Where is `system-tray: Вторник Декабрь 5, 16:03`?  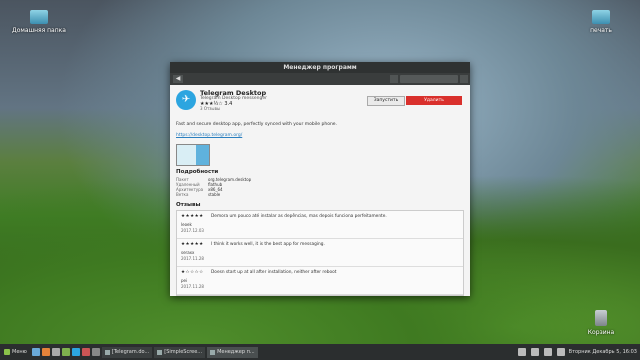
system-tray: Вторник Декабрь 5, 16:03 is located at coordinates (578, 352).